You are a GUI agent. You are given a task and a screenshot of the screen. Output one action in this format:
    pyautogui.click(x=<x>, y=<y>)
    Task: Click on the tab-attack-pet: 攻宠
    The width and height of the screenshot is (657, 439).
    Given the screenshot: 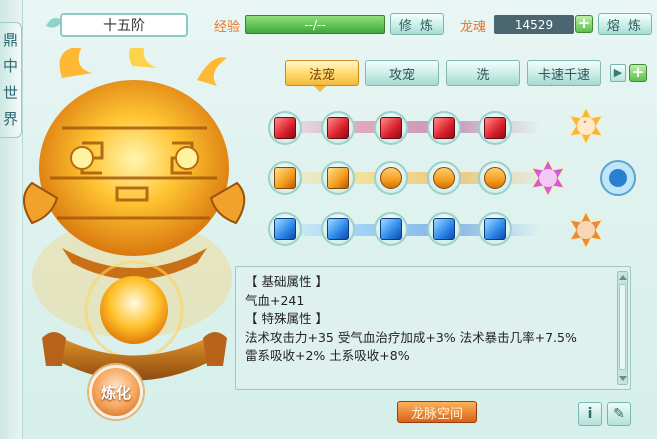 What is the action you would take?
    pyautogui.click(x=402, y=73)
    